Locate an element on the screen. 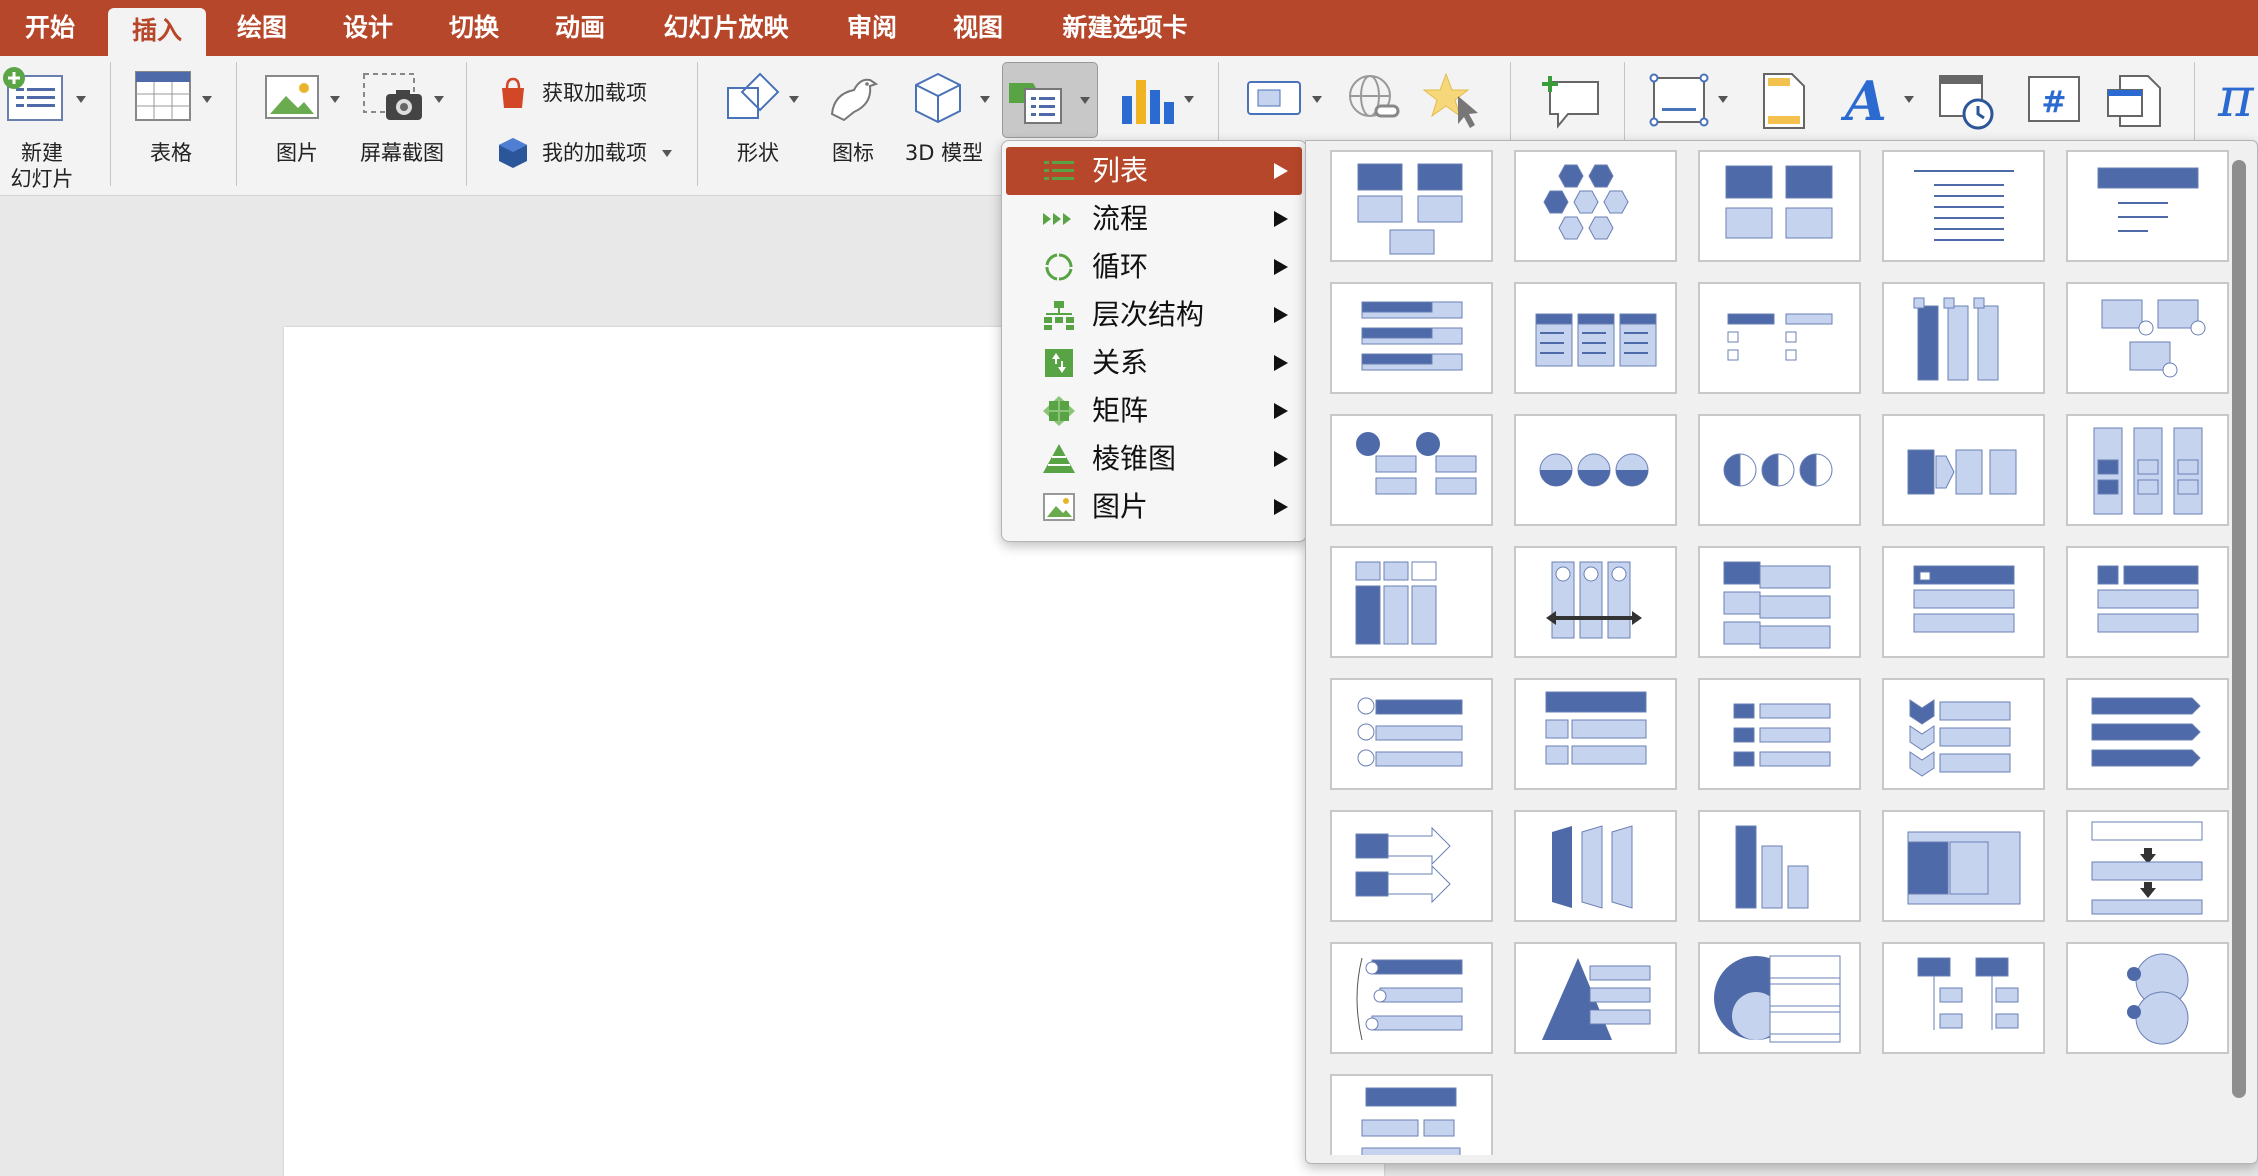 The image size is (2258, 1176). my-addins-dropdown-icon is located at coordinates (667, 153).